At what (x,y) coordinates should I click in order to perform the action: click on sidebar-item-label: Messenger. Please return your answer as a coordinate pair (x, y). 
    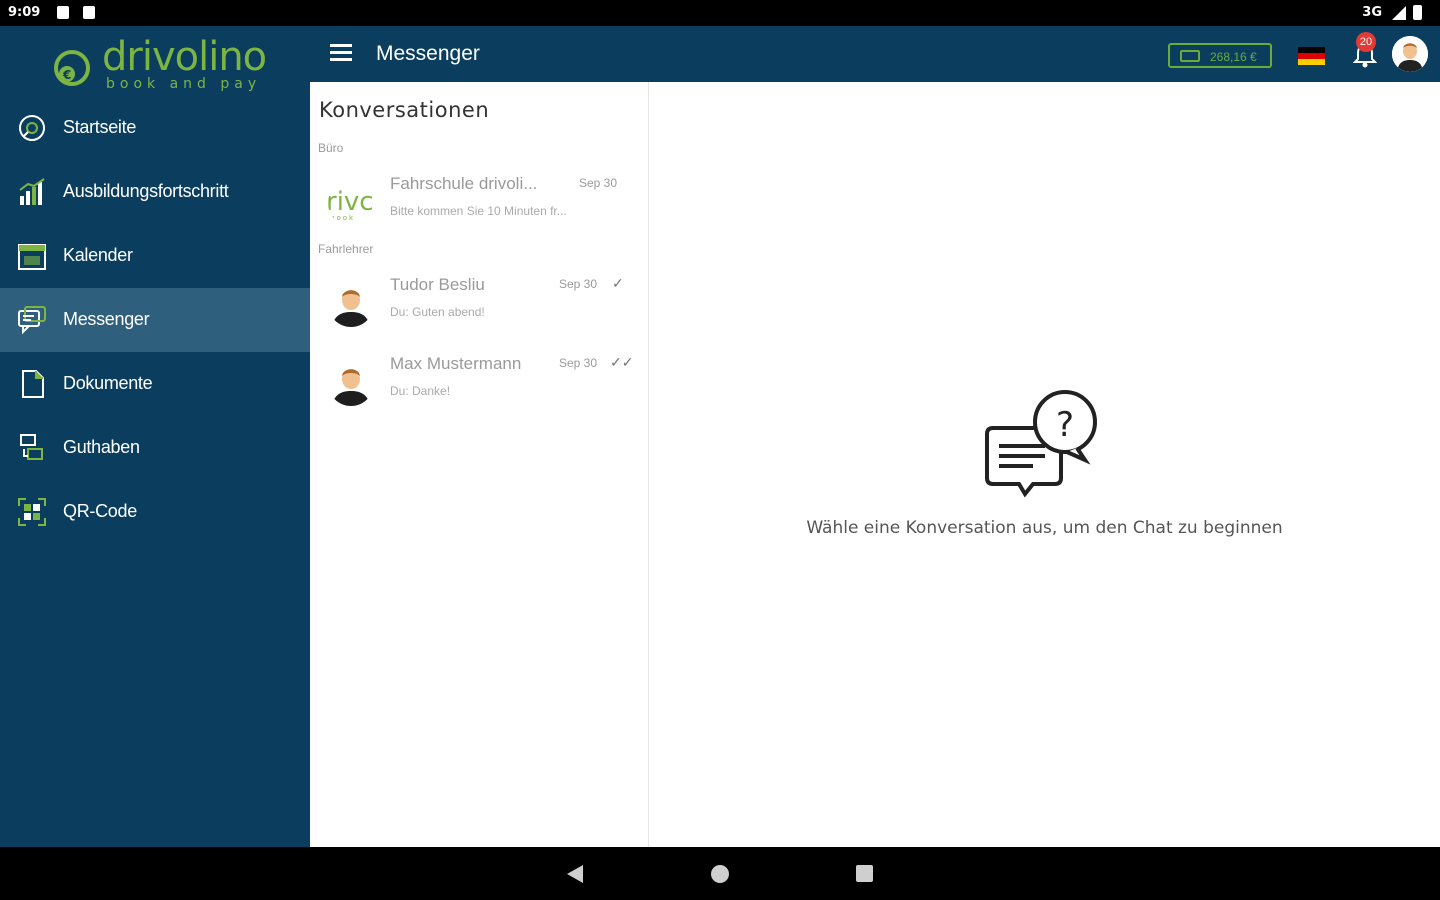
    Looking at the image, I should click on (106, 319).